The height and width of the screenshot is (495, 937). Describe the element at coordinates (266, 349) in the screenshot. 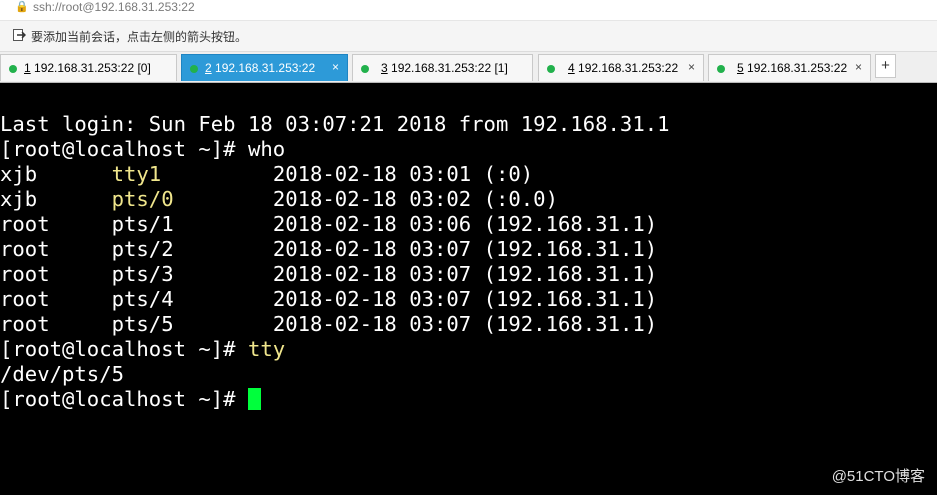

I see `command-text: tty` at that location.